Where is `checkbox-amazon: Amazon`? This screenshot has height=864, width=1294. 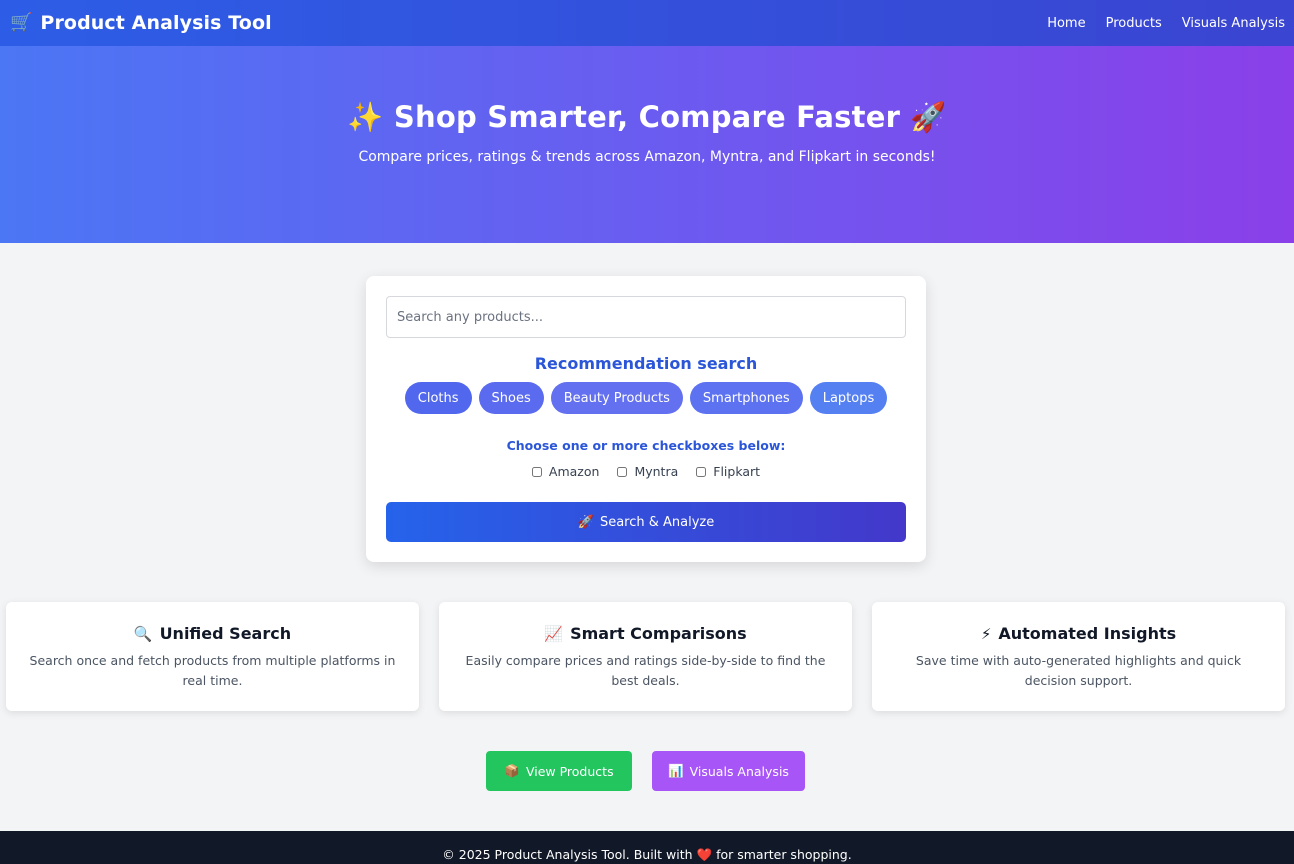
checkbox-amazon: Amazon is located at coordinates (565, 471).